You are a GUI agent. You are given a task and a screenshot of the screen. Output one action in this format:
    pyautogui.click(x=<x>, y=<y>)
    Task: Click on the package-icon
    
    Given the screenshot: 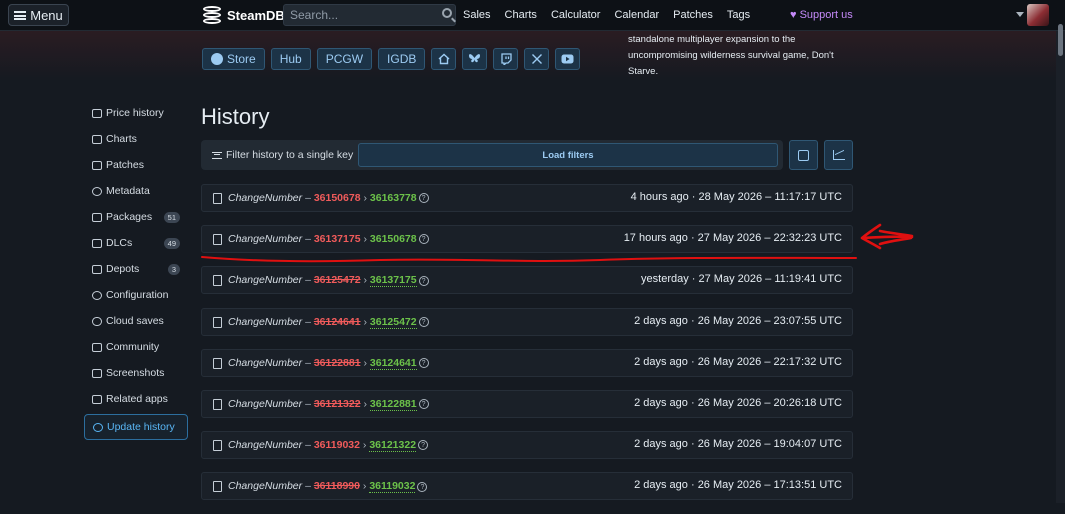 What is the action you would take?
    pyautogui.click(x=97, y=217)
    